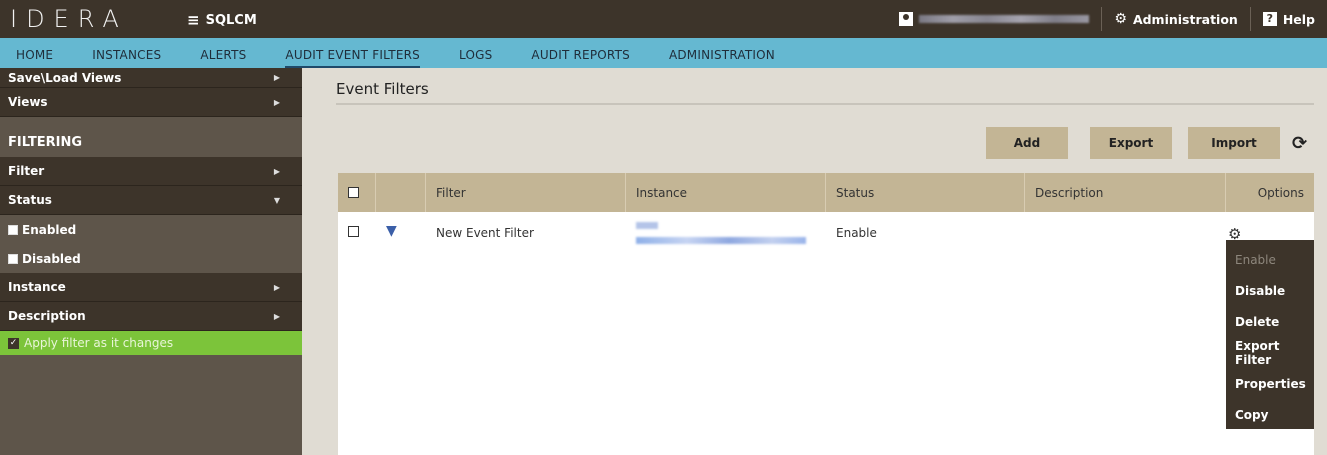  What do you see at coordinates (1270, 414) in the screenshot?
I see `menu-item-copy: Copy` at bounding box center [1270, 414].